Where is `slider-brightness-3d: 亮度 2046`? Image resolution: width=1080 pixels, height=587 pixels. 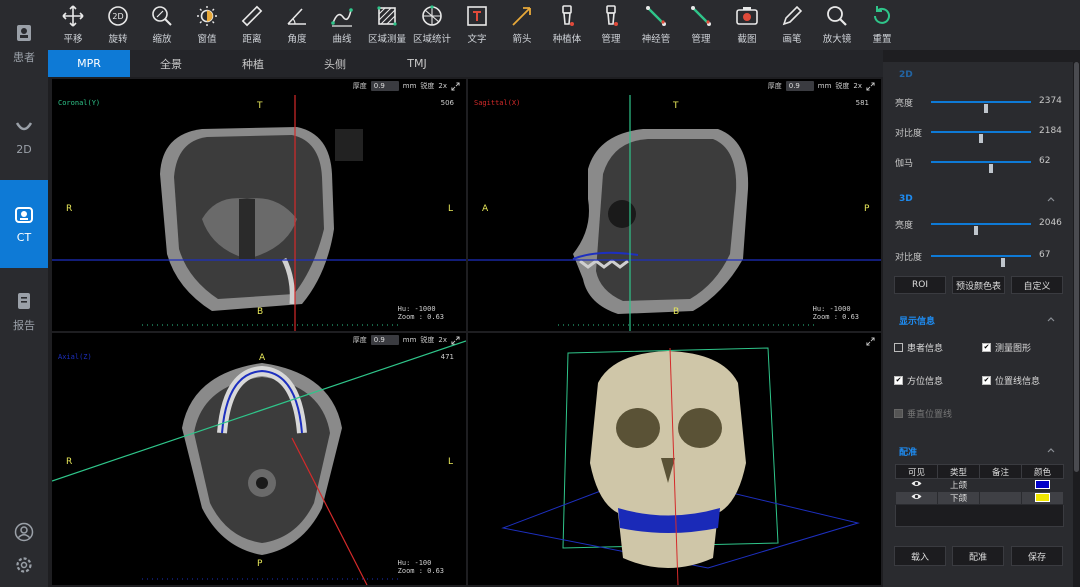 slider-brightness-3d: 亮度 2046 is located at coordinates (980, 225).